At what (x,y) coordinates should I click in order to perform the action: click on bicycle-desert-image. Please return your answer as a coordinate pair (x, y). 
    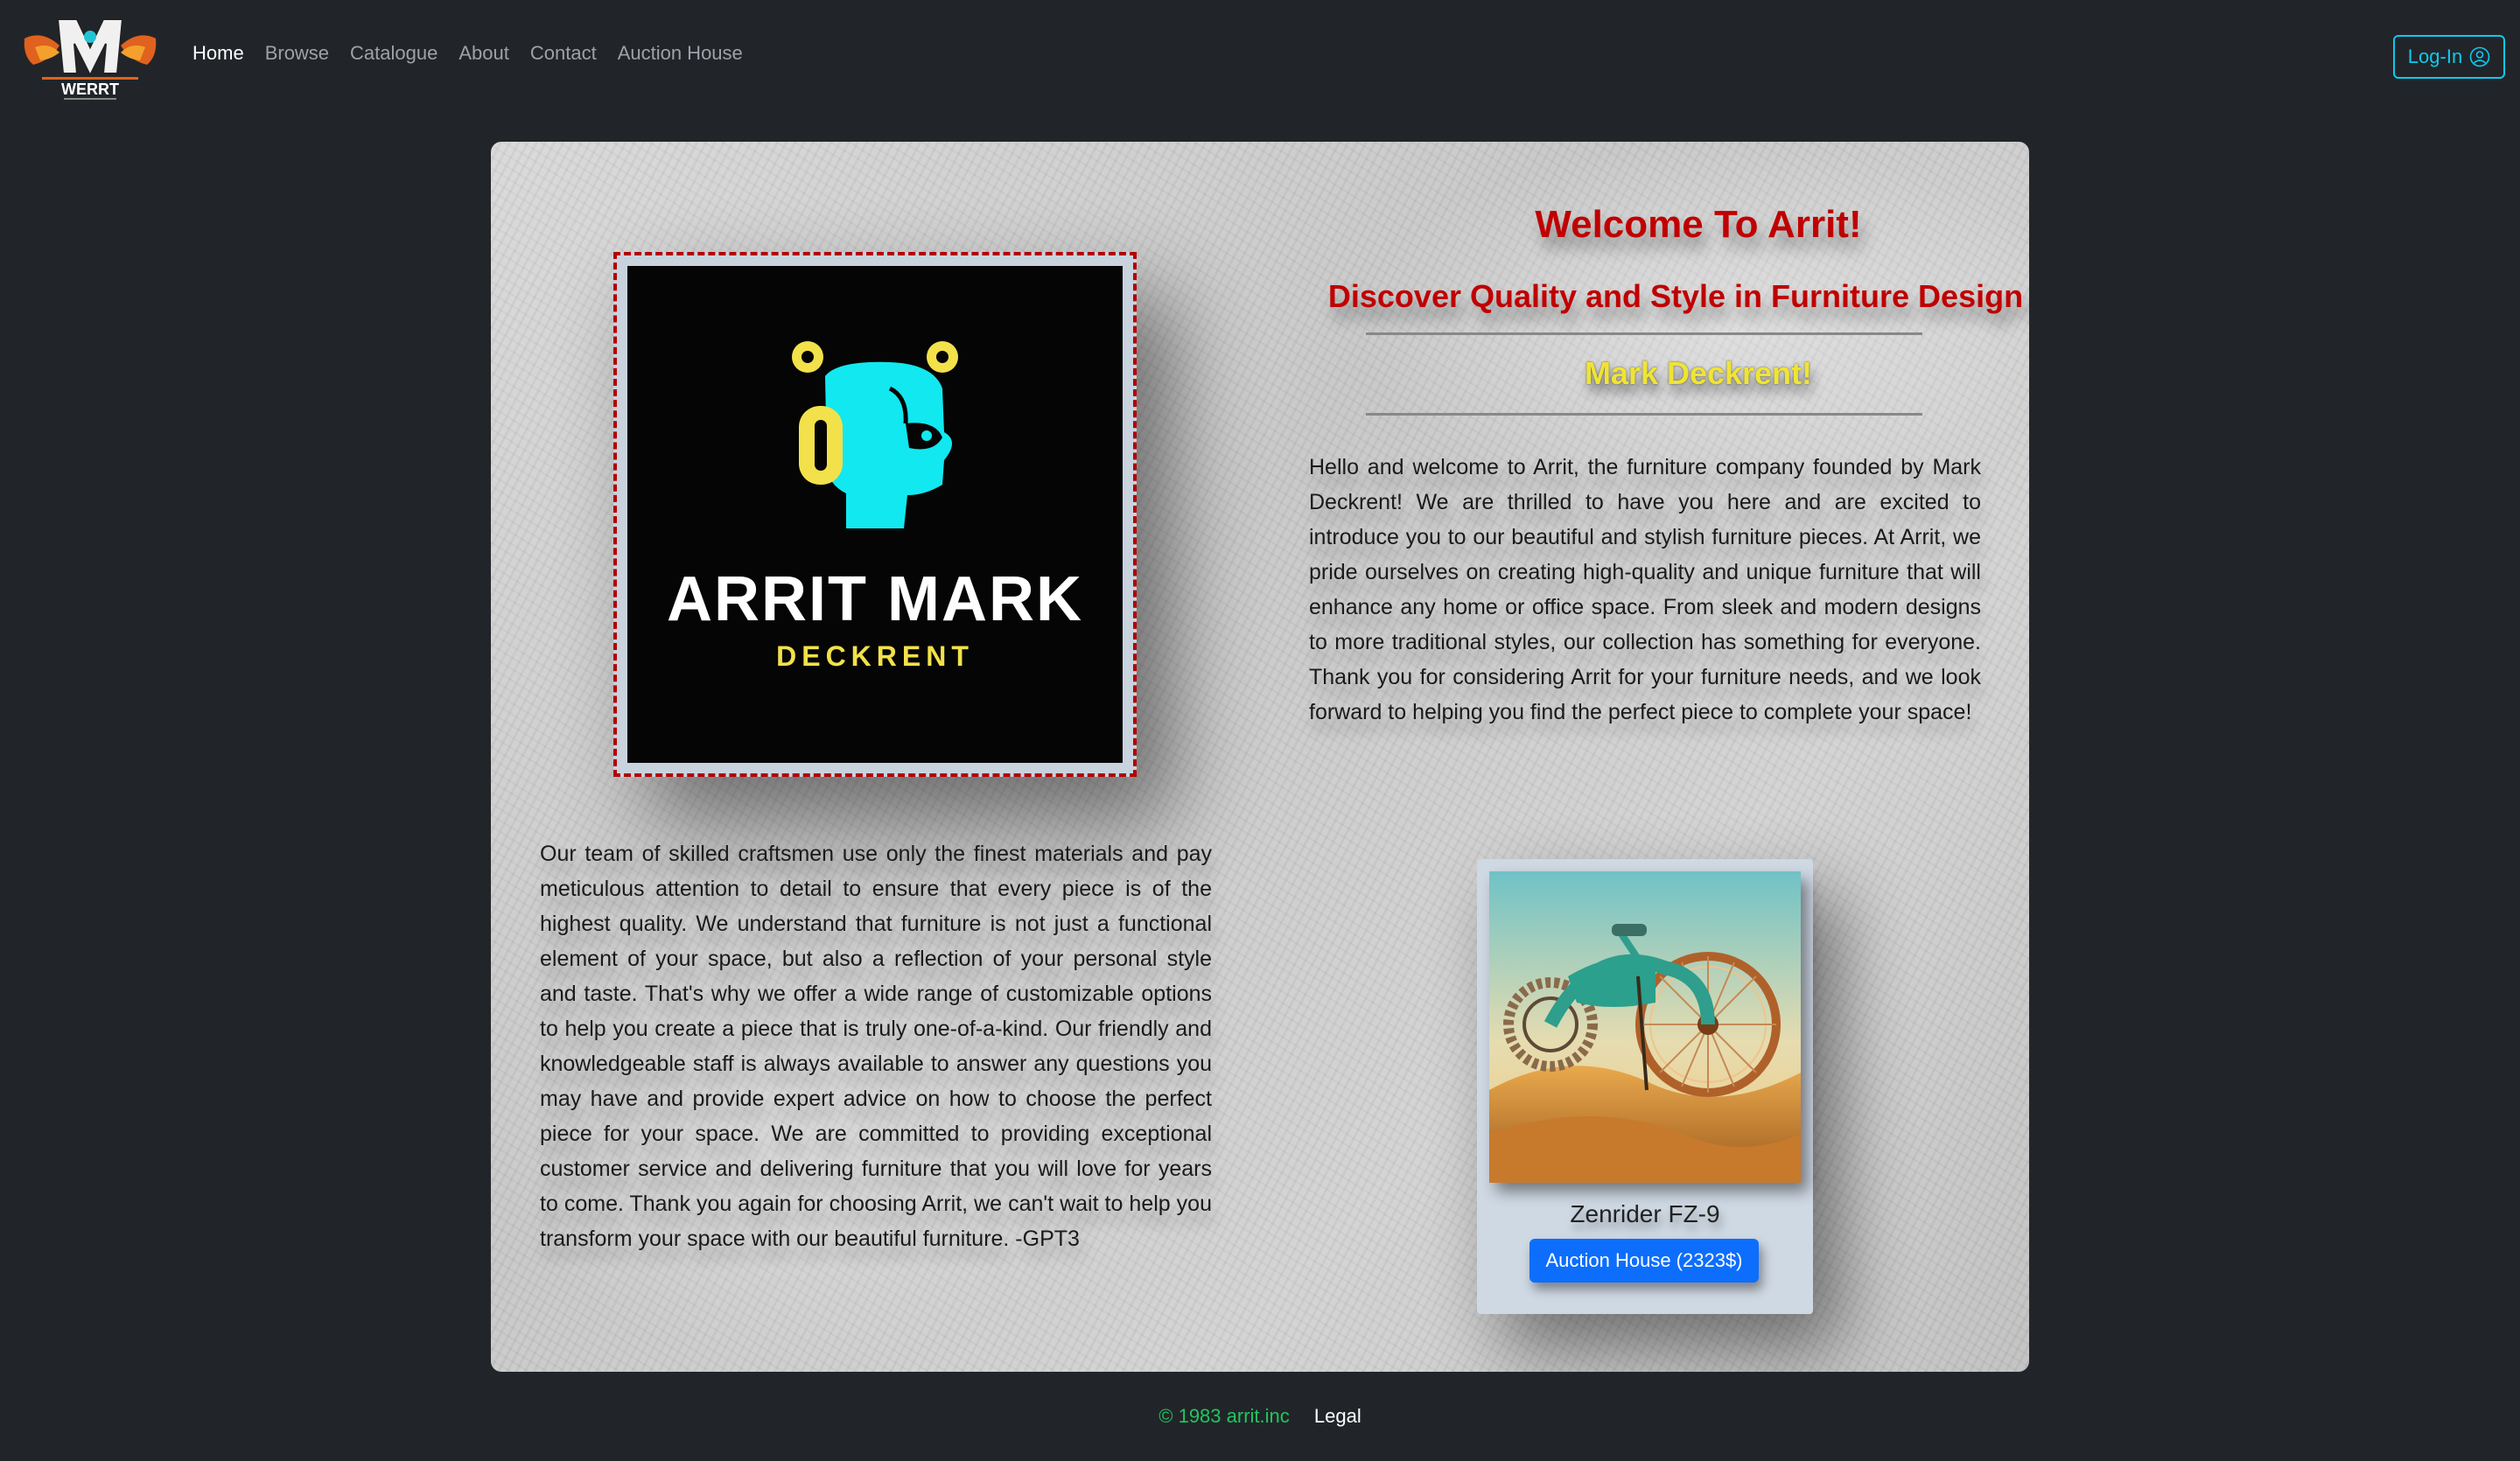
    Looking at the image, I should click on (1645, 1027).